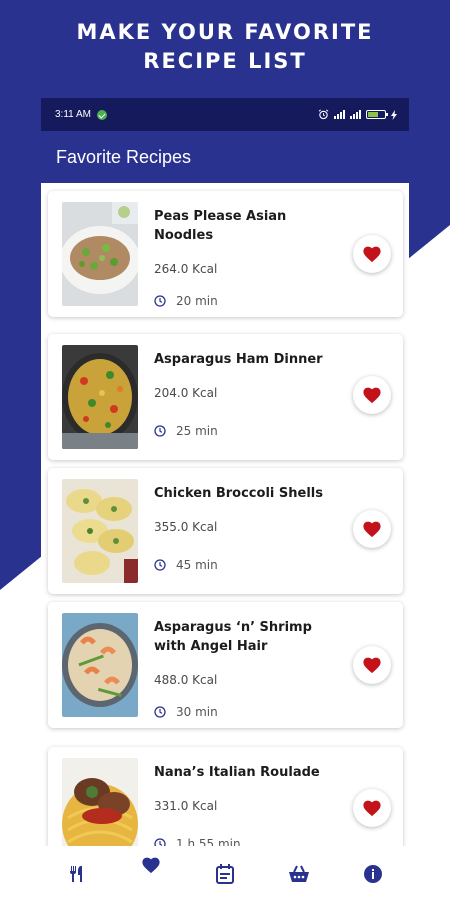  I want to click on recipe-time: 20 min, so click(186, 301).